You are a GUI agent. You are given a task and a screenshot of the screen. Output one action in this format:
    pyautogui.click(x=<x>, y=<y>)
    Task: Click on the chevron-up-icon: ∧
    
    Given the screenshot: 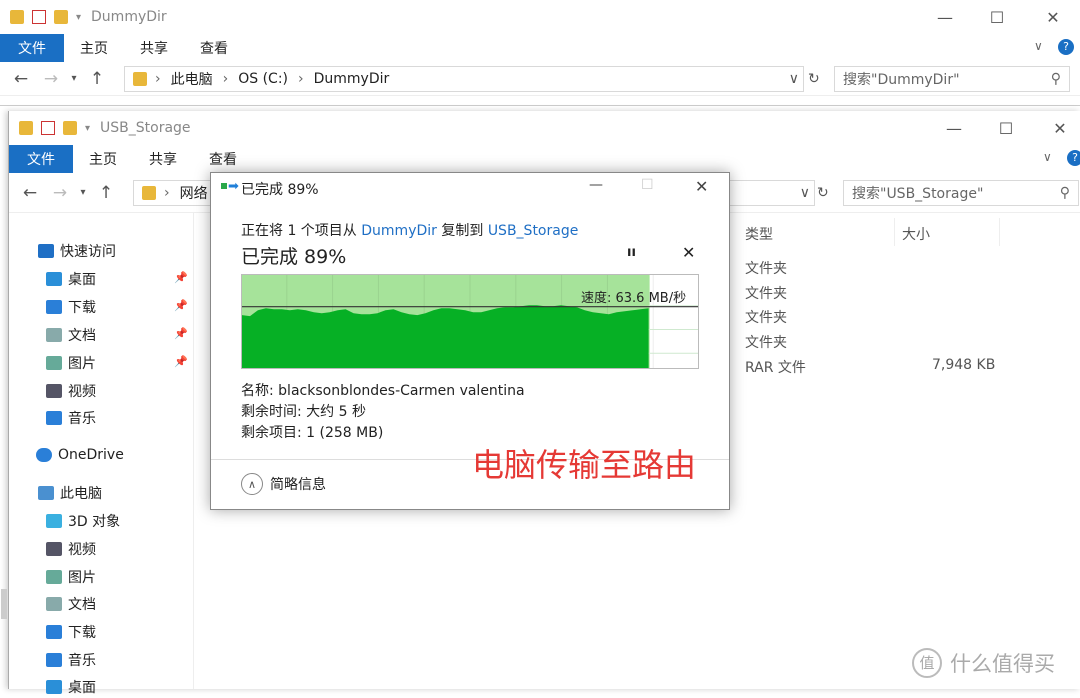 What is the action you would take?
    pyautogui.click(x=252, y=484)
    